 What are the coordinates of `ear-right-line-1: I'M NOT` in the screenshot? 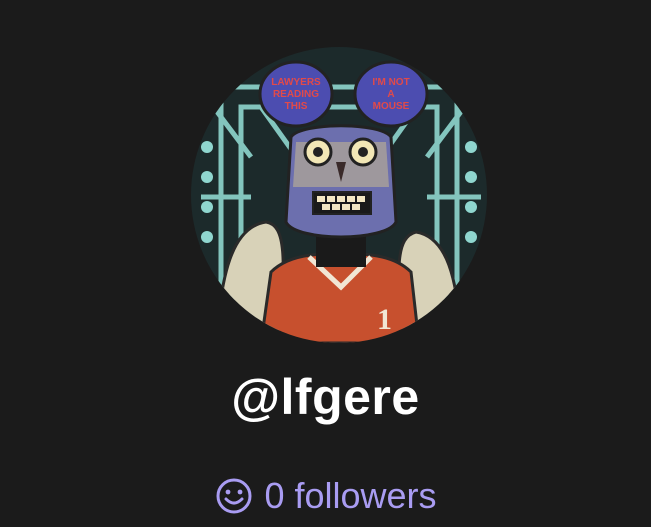 It's located at (390, 82).